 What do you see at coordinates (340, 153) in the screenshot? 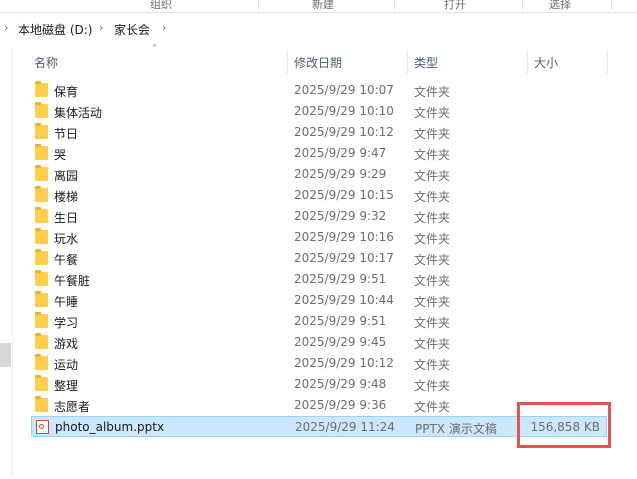
I see `file-modified-date: 2025/9/29 9:47` at bounding box center [340, 153].